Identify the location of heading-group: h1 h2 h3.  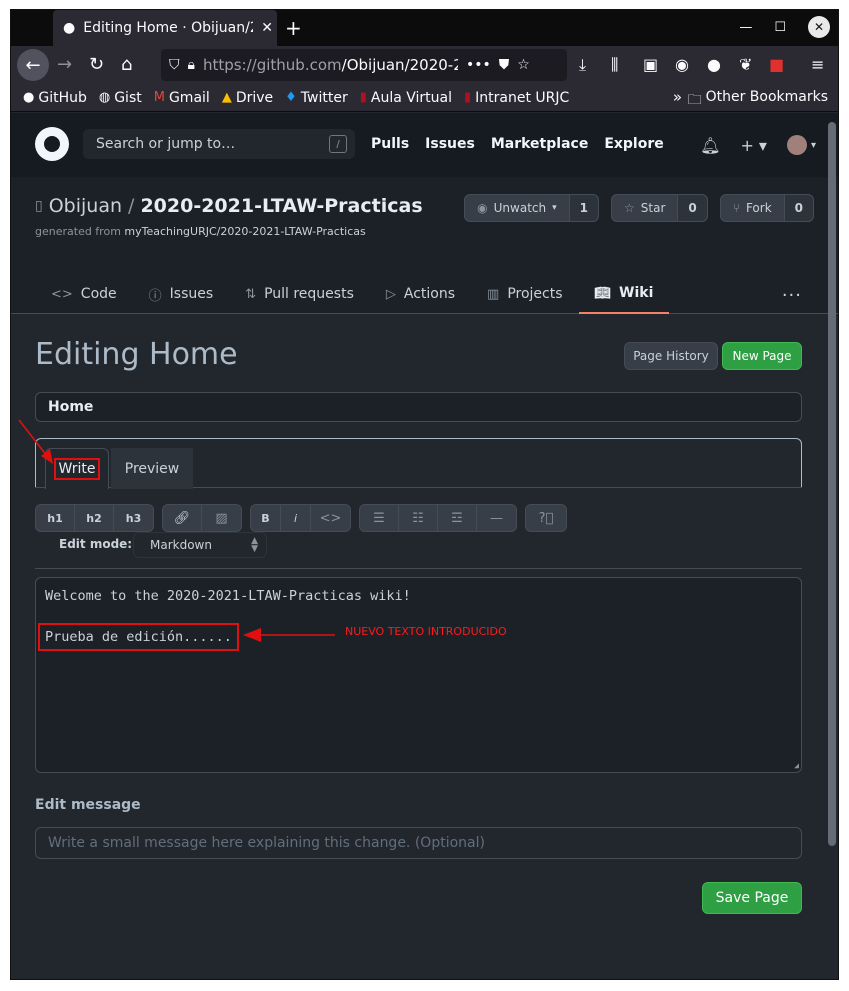
(94, 518).